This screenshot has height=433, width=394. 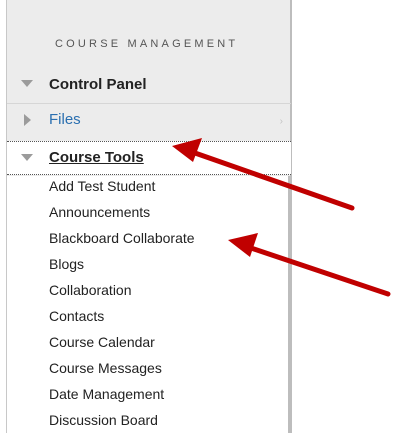 I want to click on tool-blackboard-collaborate: Blackboard Collaborate, so click(x=122, y=238).